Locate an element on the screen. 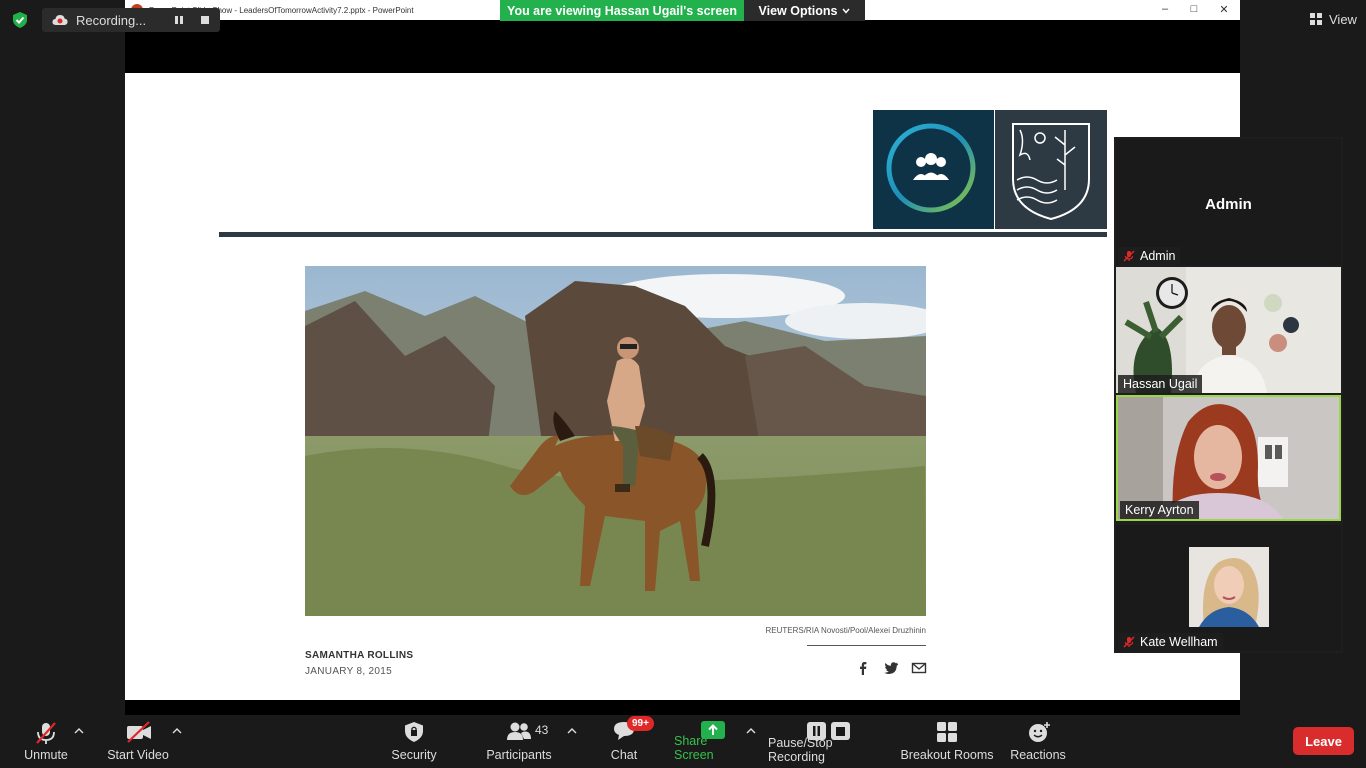  reactions-button: Reactions is located at coordinates (1038, 741).